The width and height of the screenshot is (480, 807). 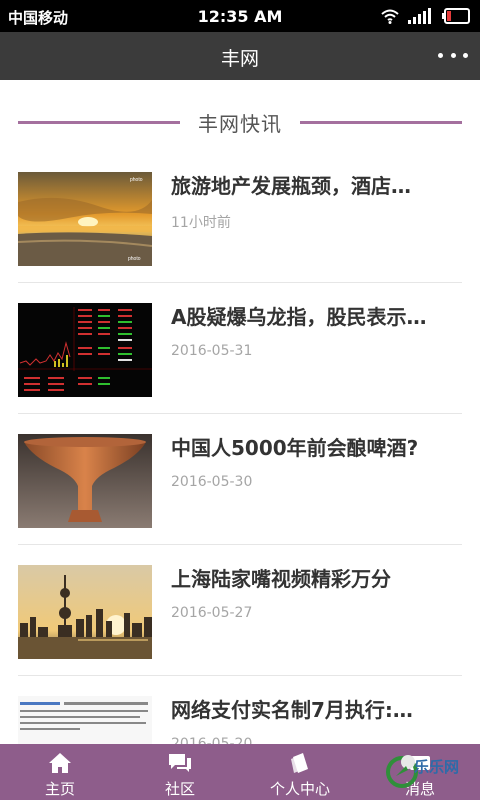 I want to click on system-icons, so click(x=425, y=16).